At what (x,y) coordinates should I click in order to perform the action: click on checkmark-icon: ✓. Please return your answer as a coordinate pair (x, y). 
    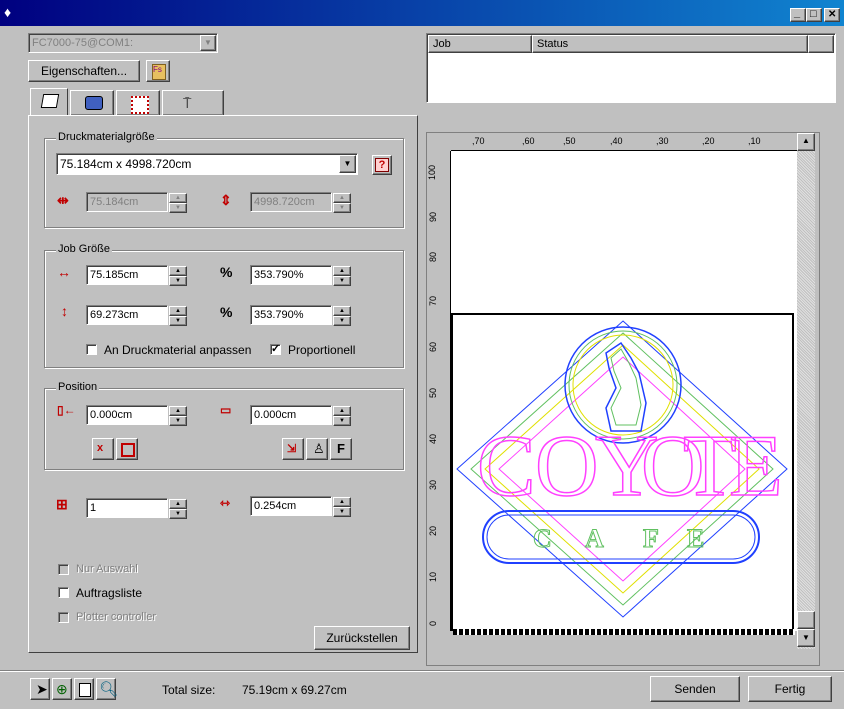
    Looking at the image, I should click on (276, 349).